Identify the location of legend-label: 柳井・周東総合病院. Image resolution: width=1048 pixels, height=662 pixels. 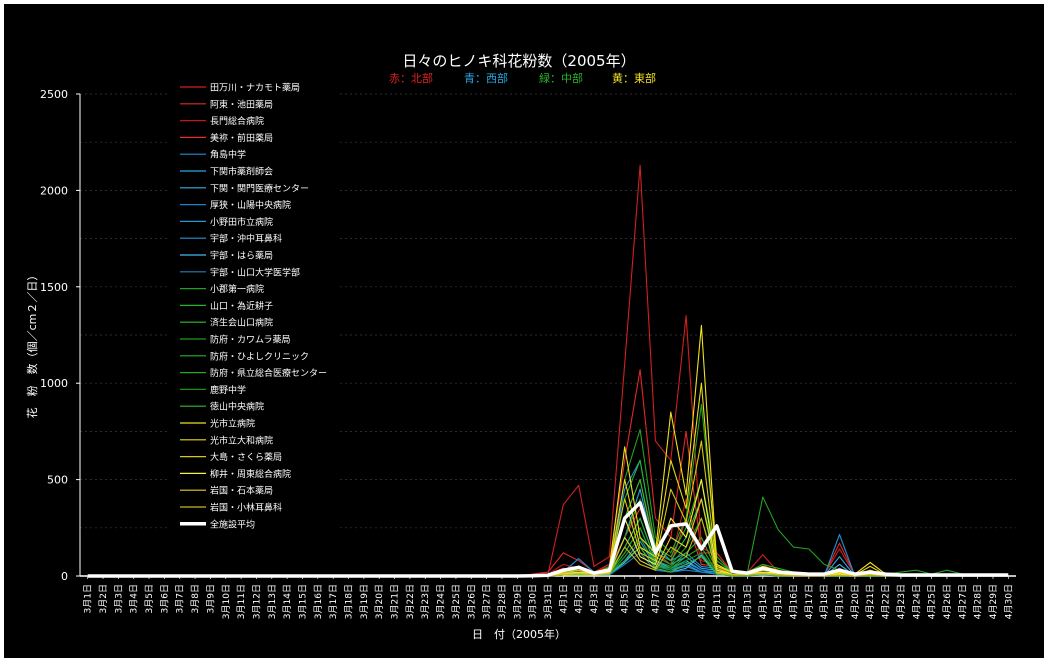
(250, 474).